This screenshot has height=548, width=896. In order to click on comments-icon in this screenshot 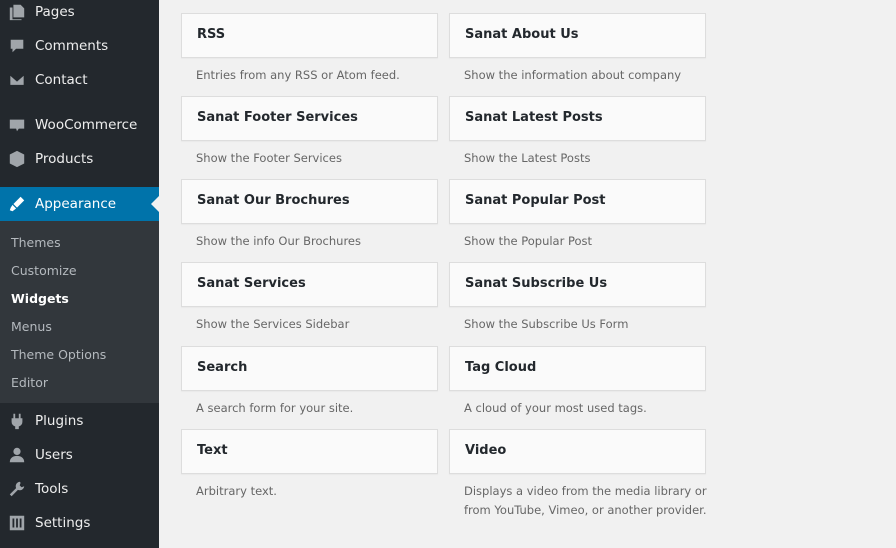, I will do `click(17, 46)`.